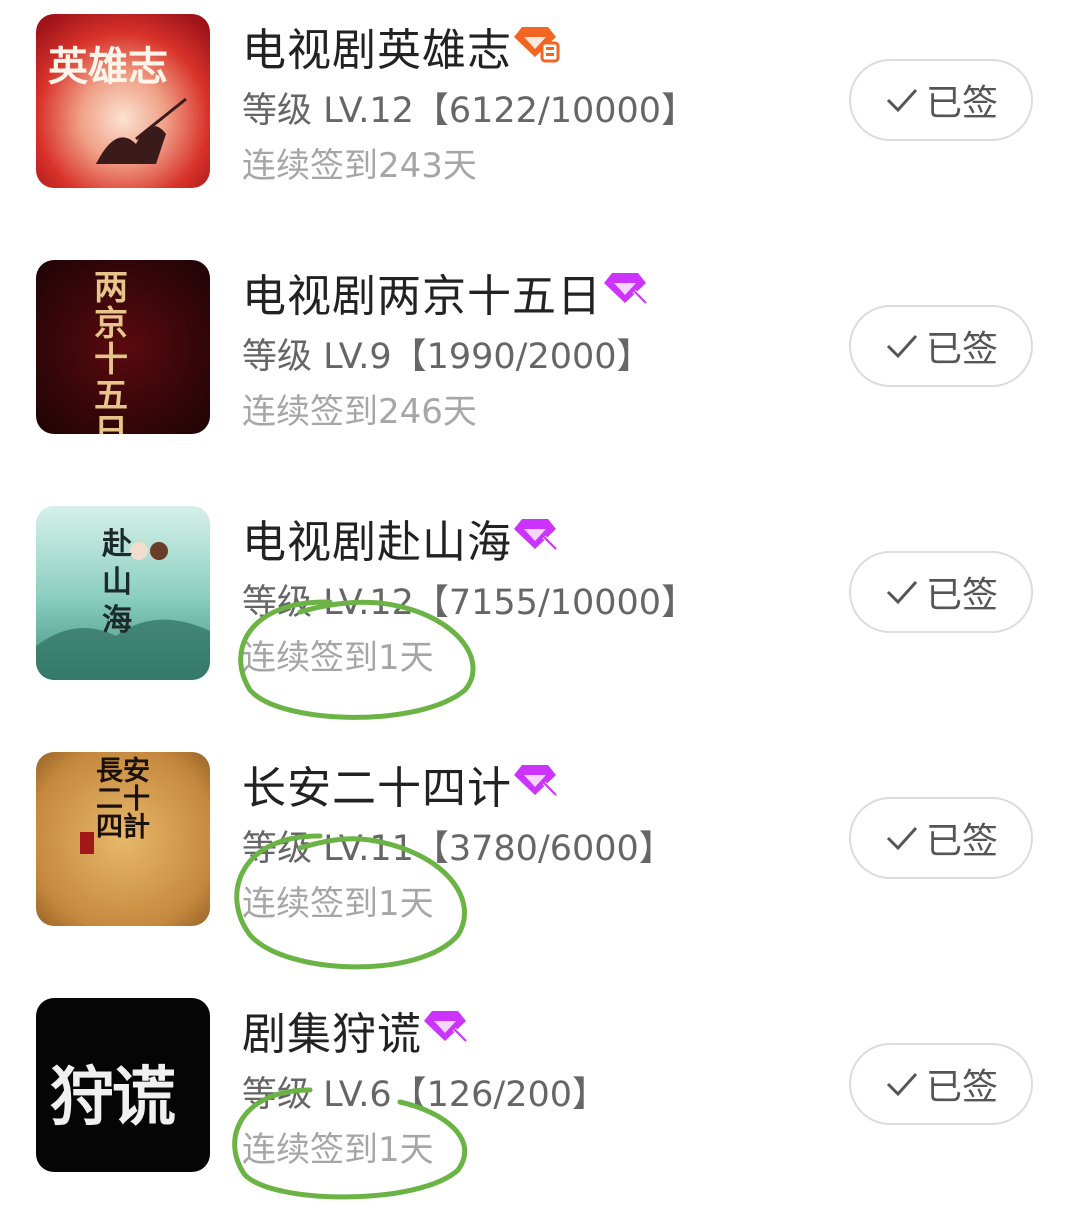 Image resolution: width=1080 pixels, height=1230 pixels. Describe the element at coordinates (117, 582) in the screenshot. I see `cover-title-text: 赴山海` at that location.